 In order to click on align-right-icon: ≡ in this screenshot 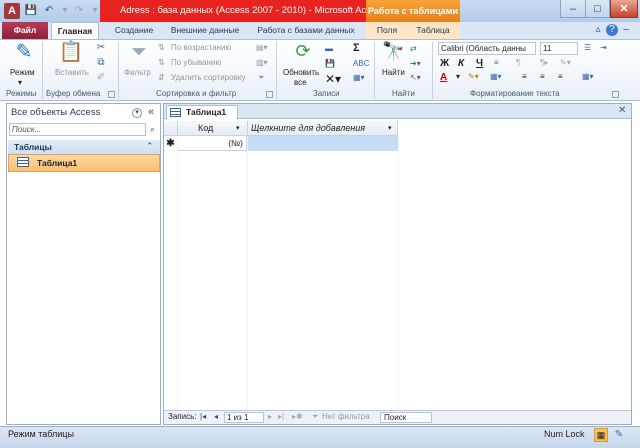, I will do `click(560, 76)`.